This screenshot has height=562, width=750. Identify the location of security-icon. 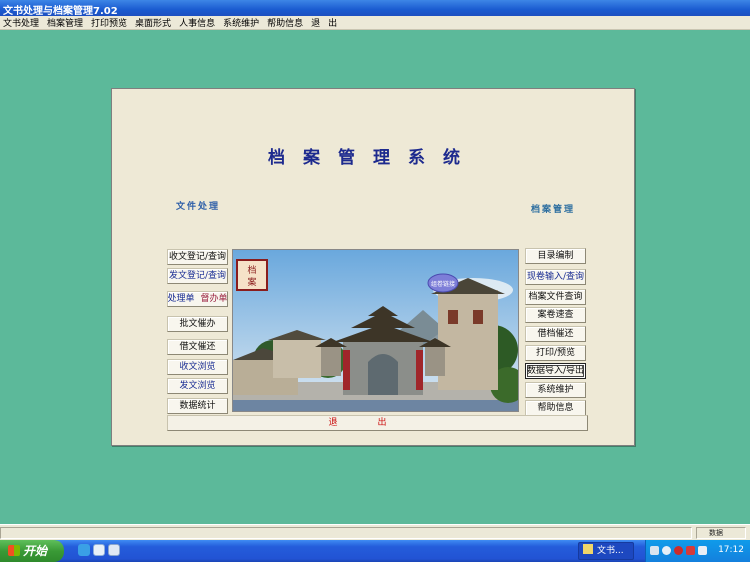
(678, 550).